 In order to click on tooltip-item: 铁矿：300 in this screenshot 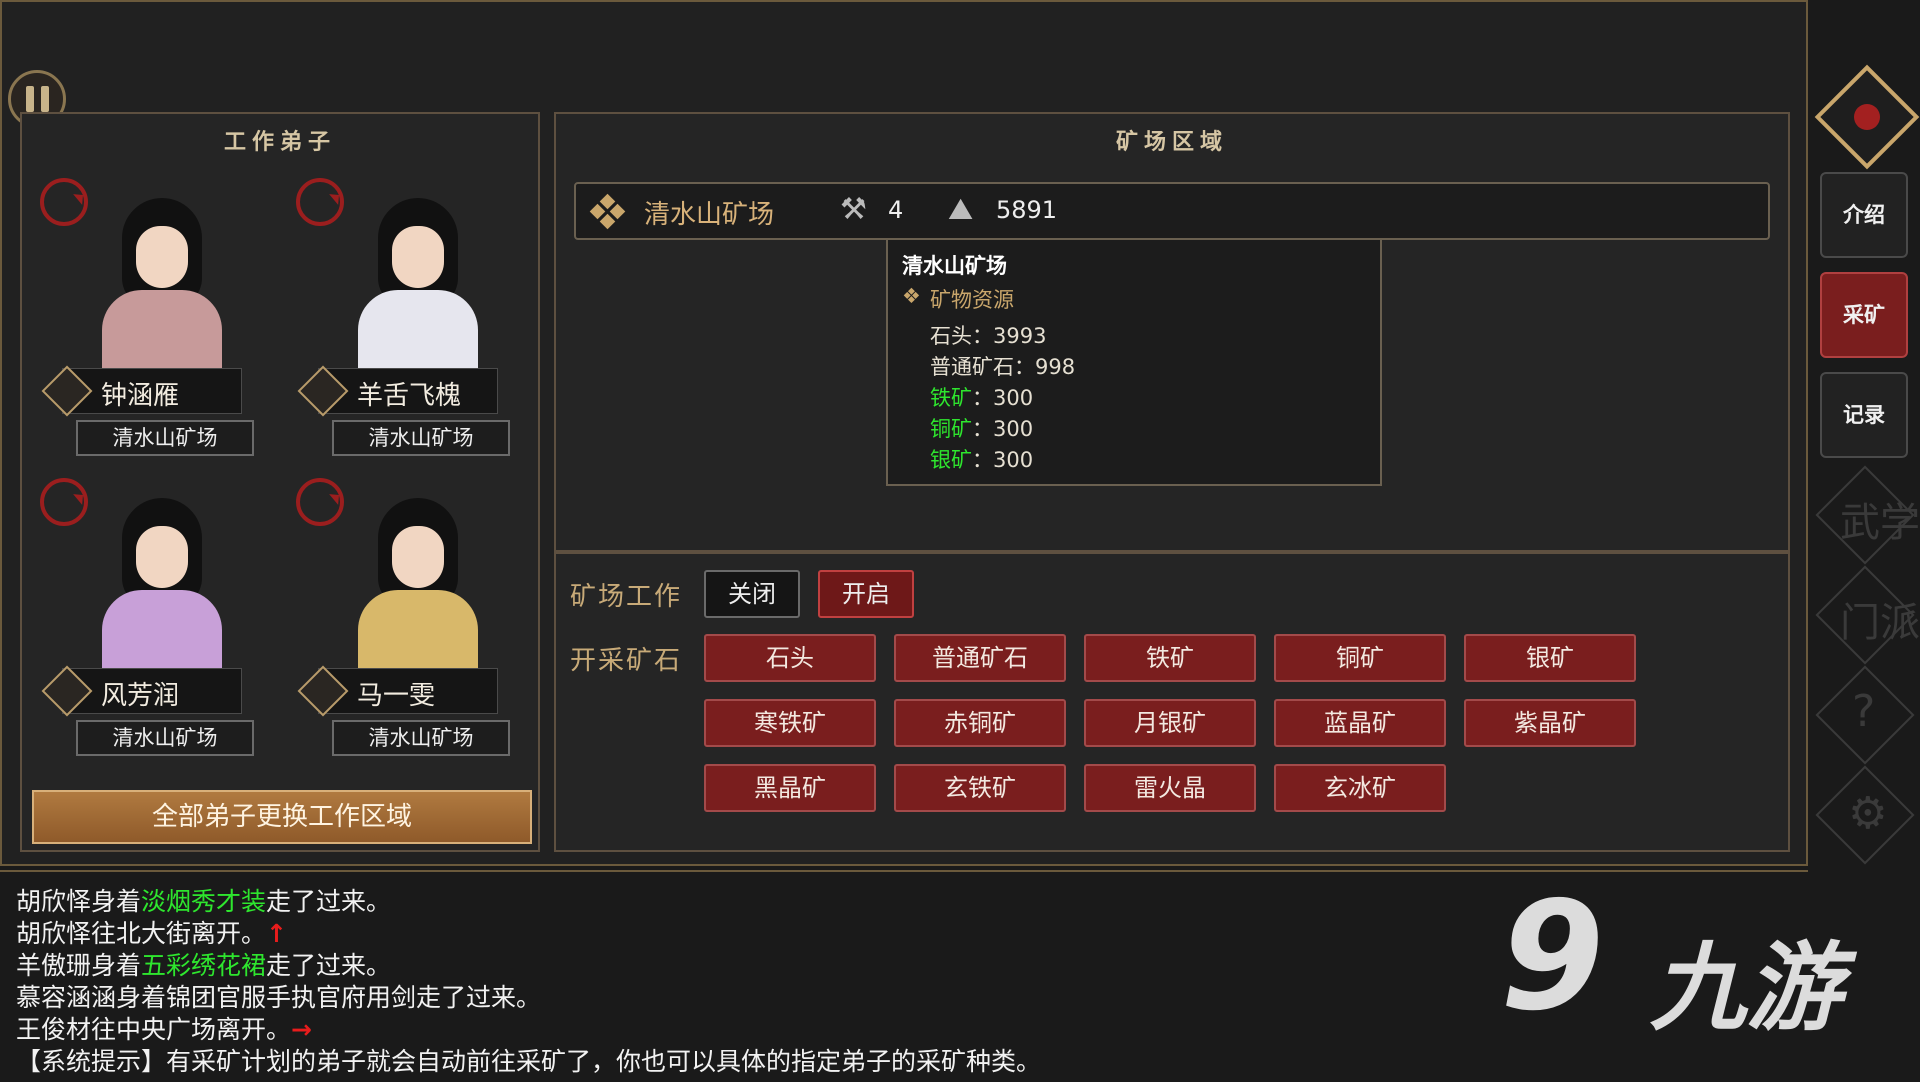, I will do `click(982, 398)`.